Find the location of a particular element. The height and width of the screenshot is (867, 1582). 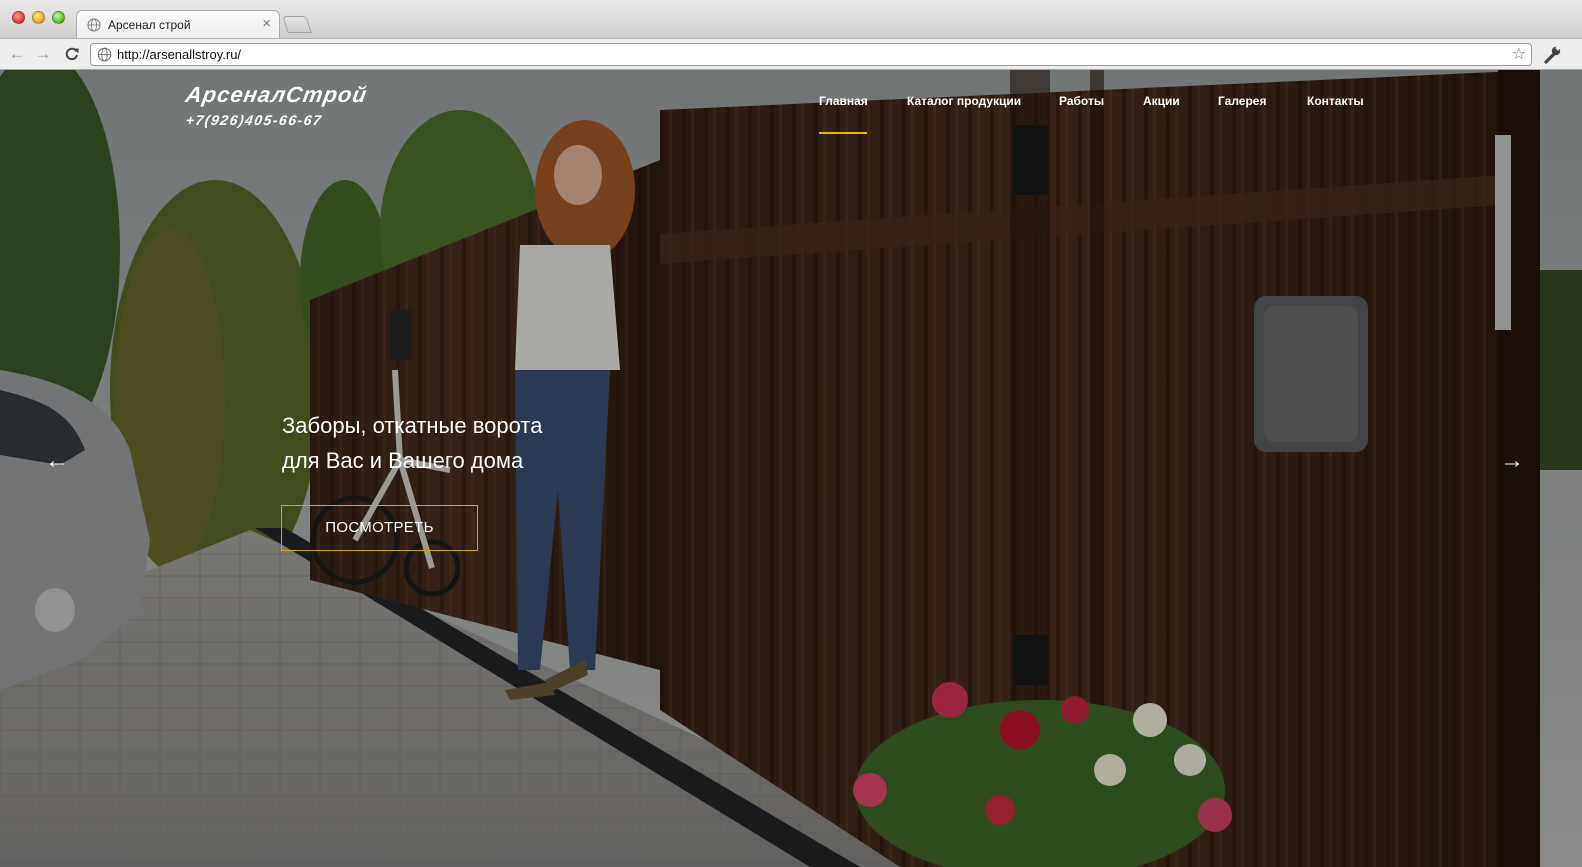

address-bar: http://arsenallstroy.ru/ ☆ is located at coordinates (811, 54).